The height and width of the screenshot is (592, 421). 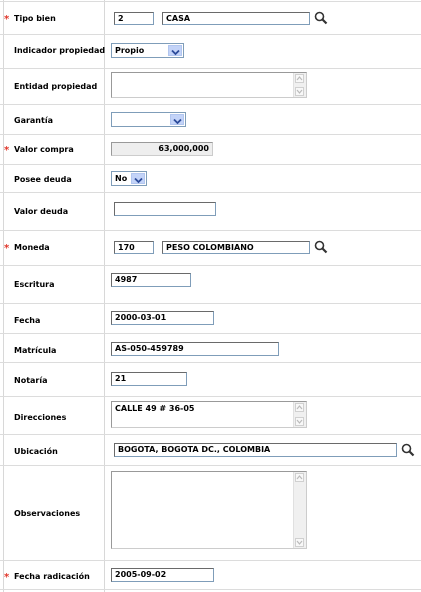 I want to click on garantia-select, so click(x=148, y=119).